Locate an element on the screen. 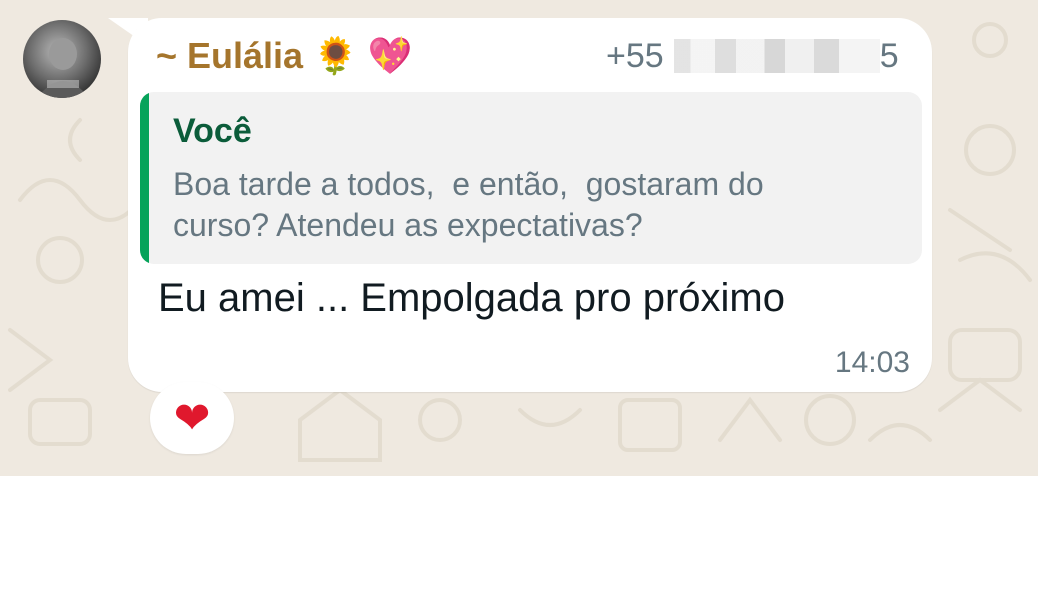 This screenshot has height=592, width=1038. sunflower-emoji: 🌻 is located at coordinates (335, 55).